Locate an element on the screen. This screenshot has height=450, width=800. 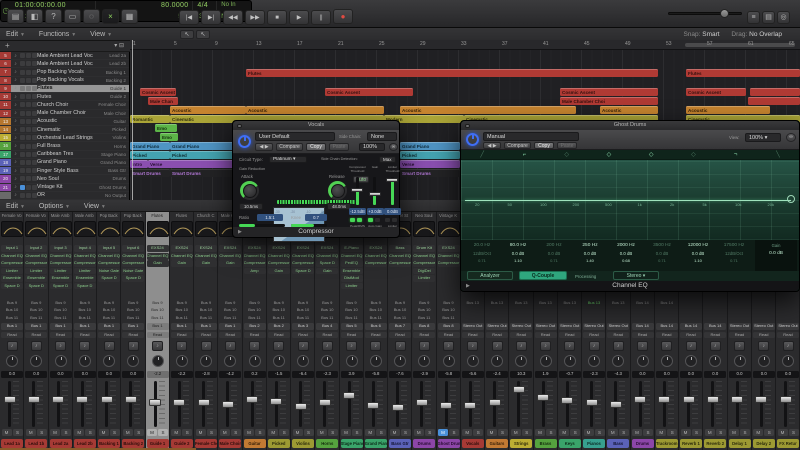
preset-dropdown: User Default is located at coordinates (295, 136).